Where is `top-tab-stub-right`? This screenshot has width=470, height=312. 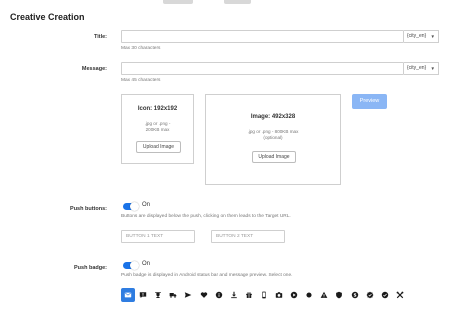
top-tab-stub-right is located at coordinates (237, 2).